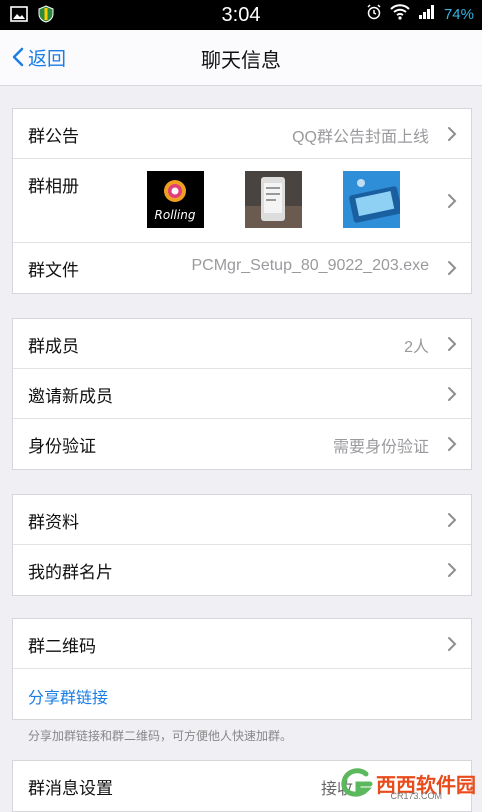 This screenshot has width=482, height=812. What do you see at coordinates (380, 447) in the screenshot?
I see `verification-value: 需要身份验证` at bounding box center [380, 447].